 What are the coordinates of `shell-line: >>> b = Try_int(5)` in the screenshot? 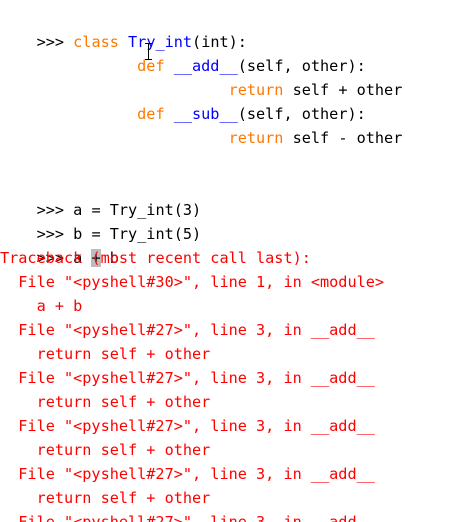 It's located at (101, 220).